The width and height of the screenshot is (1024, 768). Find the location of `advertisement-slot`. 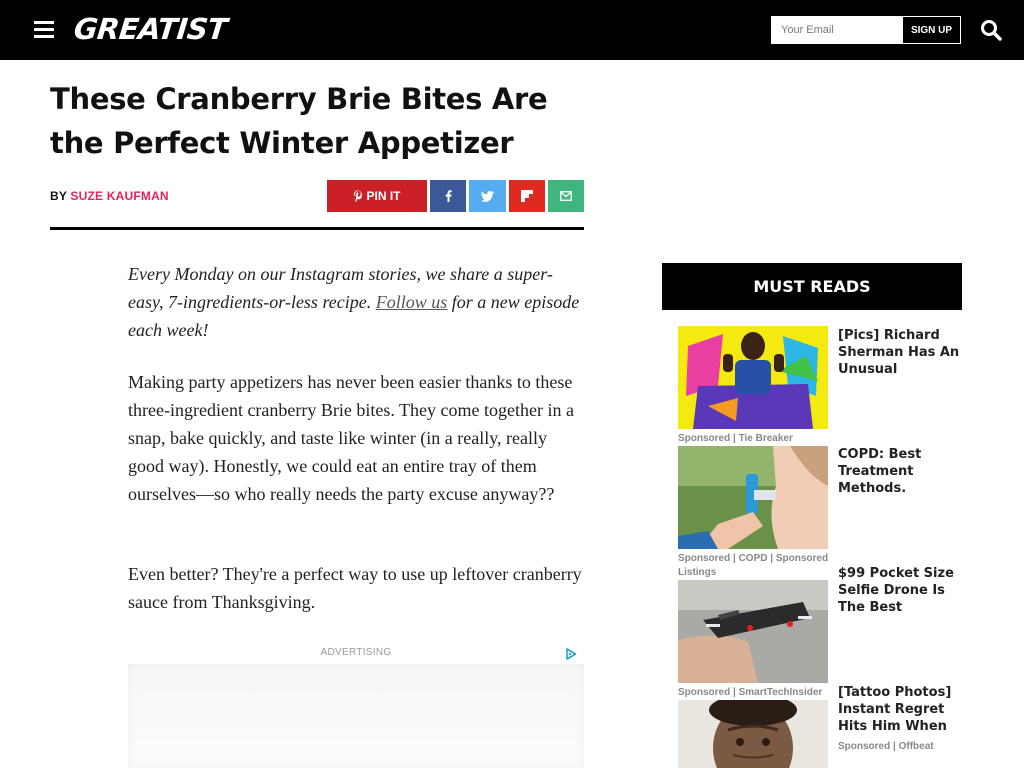

advertisement-slot is located at coordinates (356, 716).